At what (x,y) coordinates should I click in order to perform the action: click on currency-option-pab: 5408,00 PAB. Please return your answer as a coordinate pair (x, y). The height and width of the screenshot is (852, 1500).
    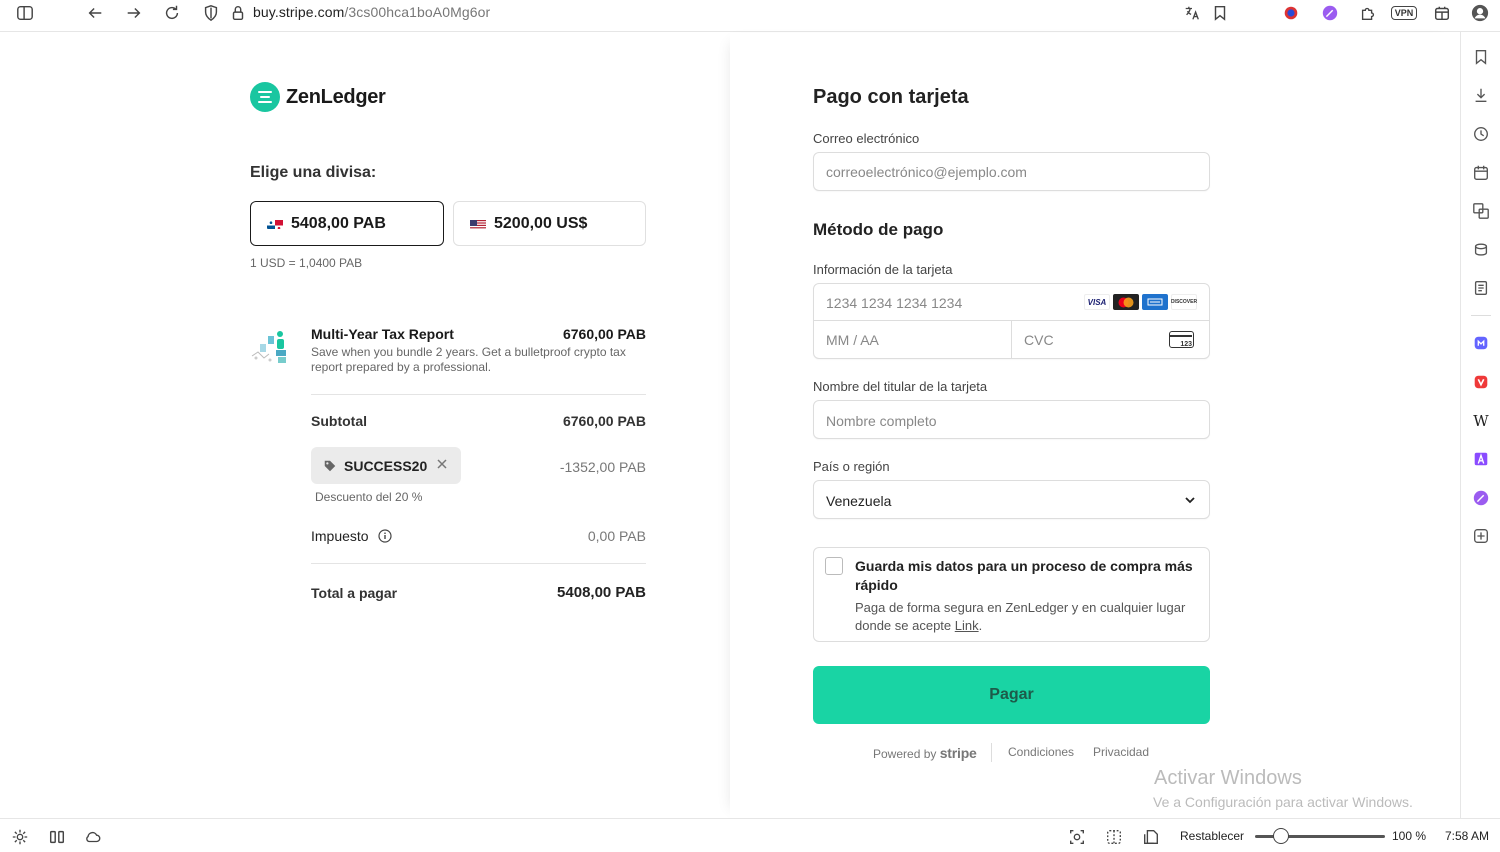
    Looking at the image, I should click on (347, 223).